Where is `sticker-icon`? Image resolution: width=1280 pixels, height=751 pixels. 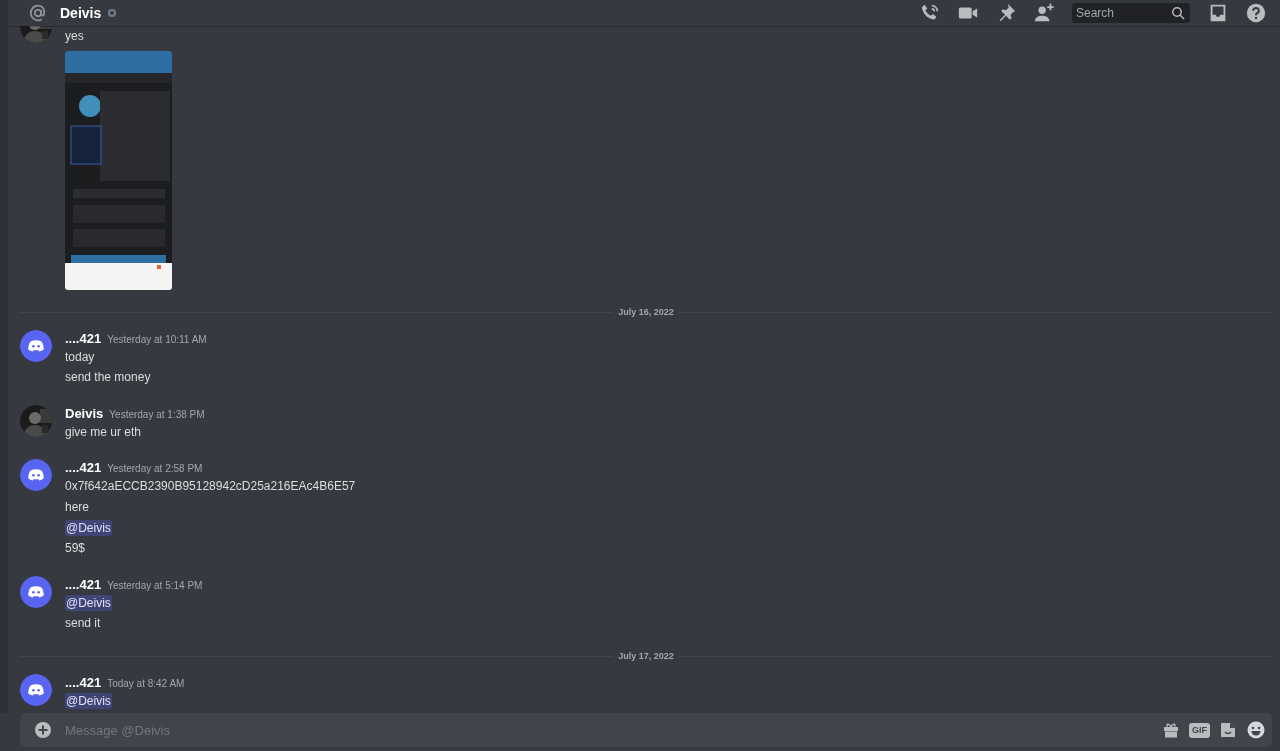
sticker-icon is located at coordinates (1228, 730).